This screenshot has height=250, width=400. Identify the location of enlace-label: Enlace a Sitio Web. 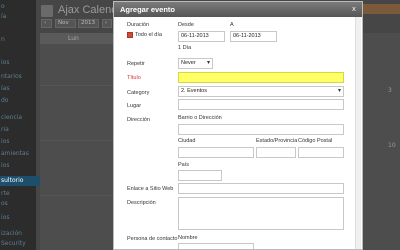
(150, 189).